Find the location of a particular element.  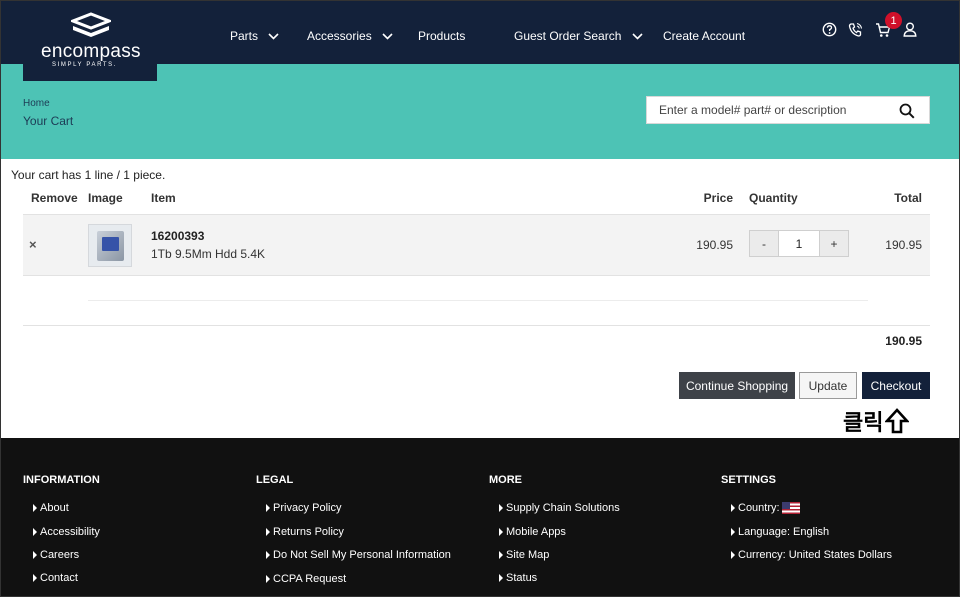

column-header-total: Total is located at coordinates (908, 198).